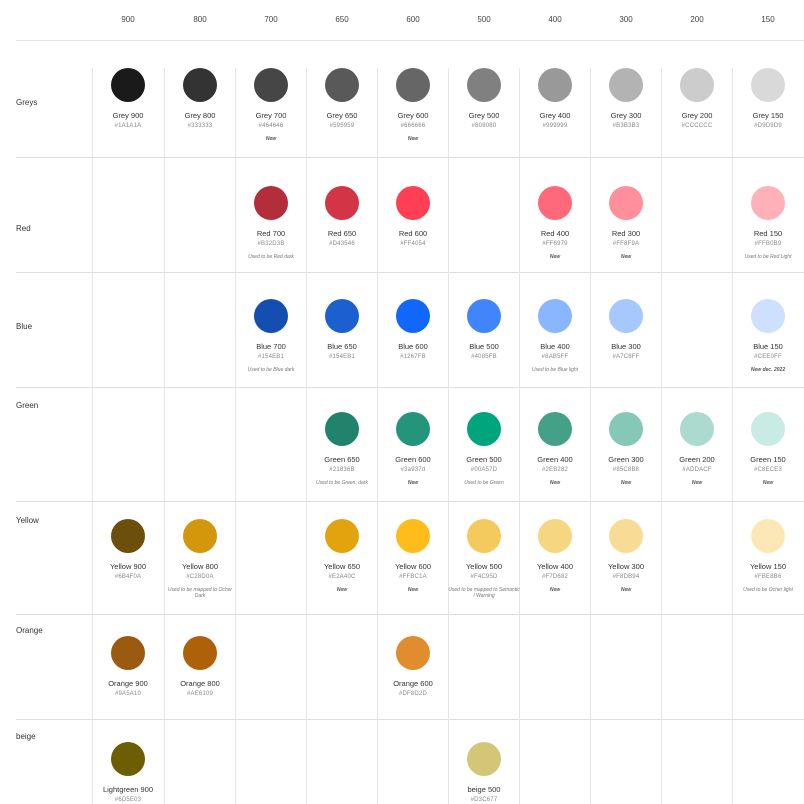 This screenshot has height=804, width=804. What do you see at coordinates (626, 449) in the screenshot?
I see `swatch-card: Green 300 #85C8B8 New` at bounding box center [626, 449].